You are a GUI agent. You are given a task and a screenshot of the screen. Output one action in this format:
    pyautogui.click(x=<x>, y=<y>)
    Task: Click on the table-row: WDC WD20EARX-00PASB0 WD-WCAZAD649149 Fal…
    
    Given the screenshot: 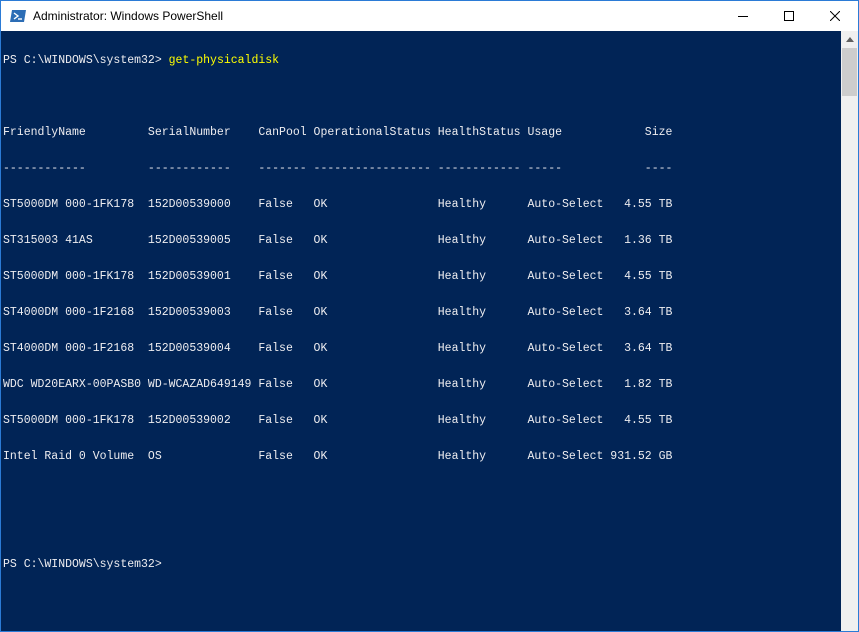 What is the action you would take?
    pyautogui.click(x=338, y=384)
    